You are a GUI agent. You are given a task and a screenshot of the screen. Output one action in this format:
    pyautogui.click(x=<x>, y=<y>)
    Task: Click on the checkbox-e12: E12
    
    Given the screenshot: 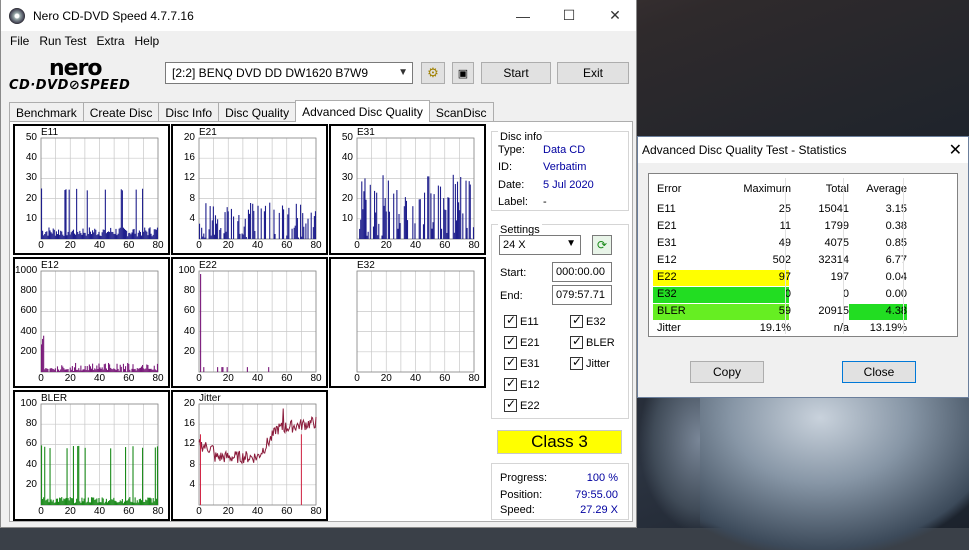 What is the action you would take?
    pyautogui.click(x=522, y=383)
    